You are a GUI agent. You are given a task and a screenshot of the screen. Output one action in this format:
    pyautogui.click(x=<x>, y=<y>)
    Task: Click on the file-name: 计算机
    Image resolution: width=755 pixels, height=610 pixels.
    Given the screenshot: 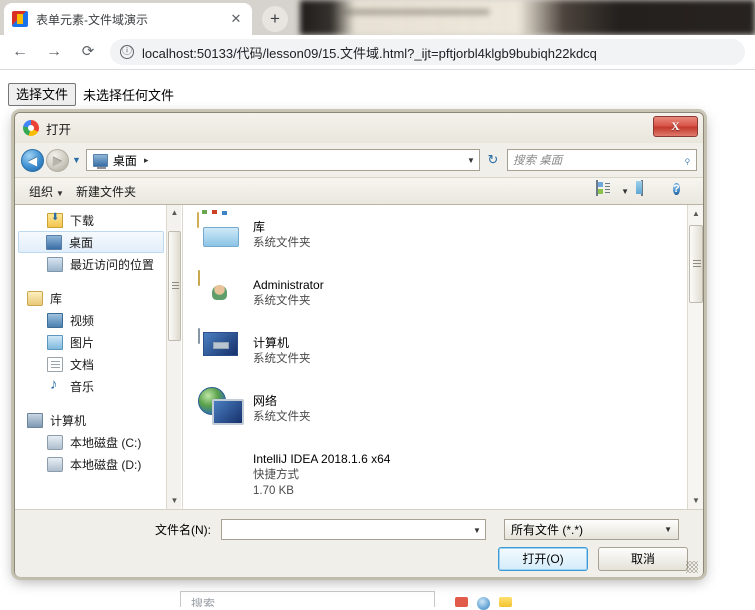 What is the action you would take?
    pyautogui.click(x=271, y=343)
    